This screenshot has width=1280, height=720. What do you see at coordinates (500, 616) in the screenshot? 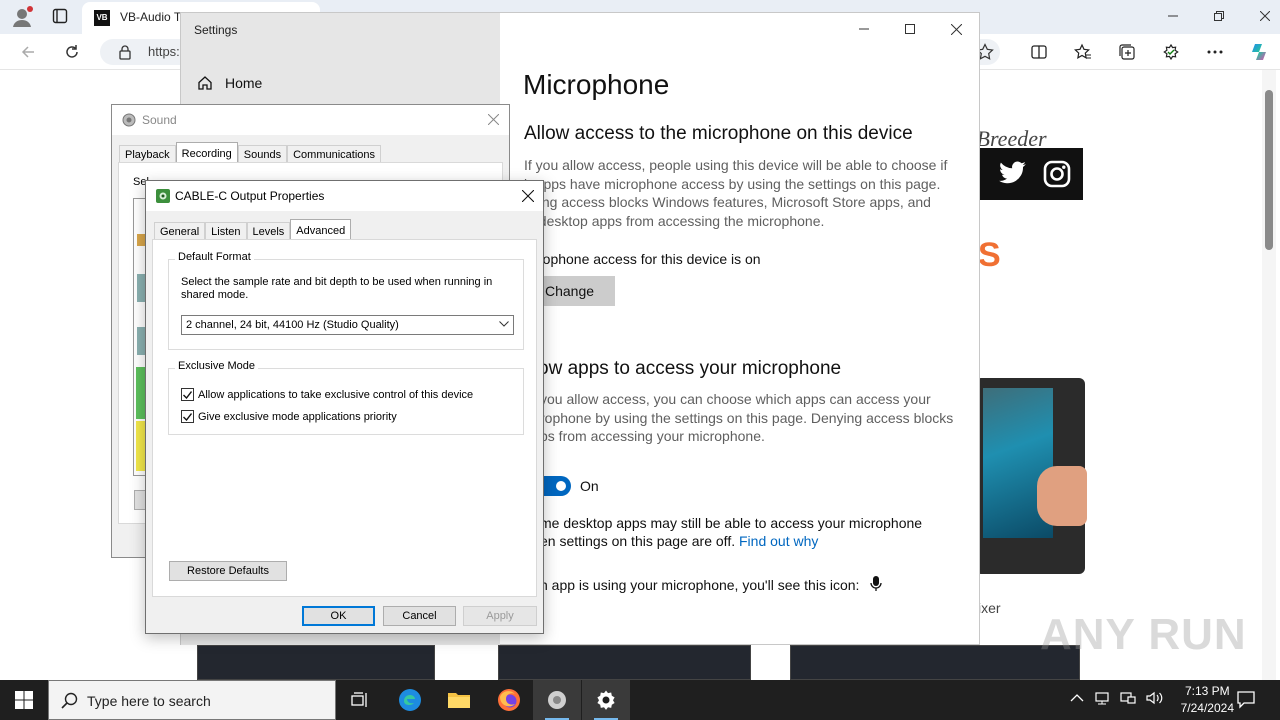
I see `apply-button: Apply` at bounding box center [500, 616].